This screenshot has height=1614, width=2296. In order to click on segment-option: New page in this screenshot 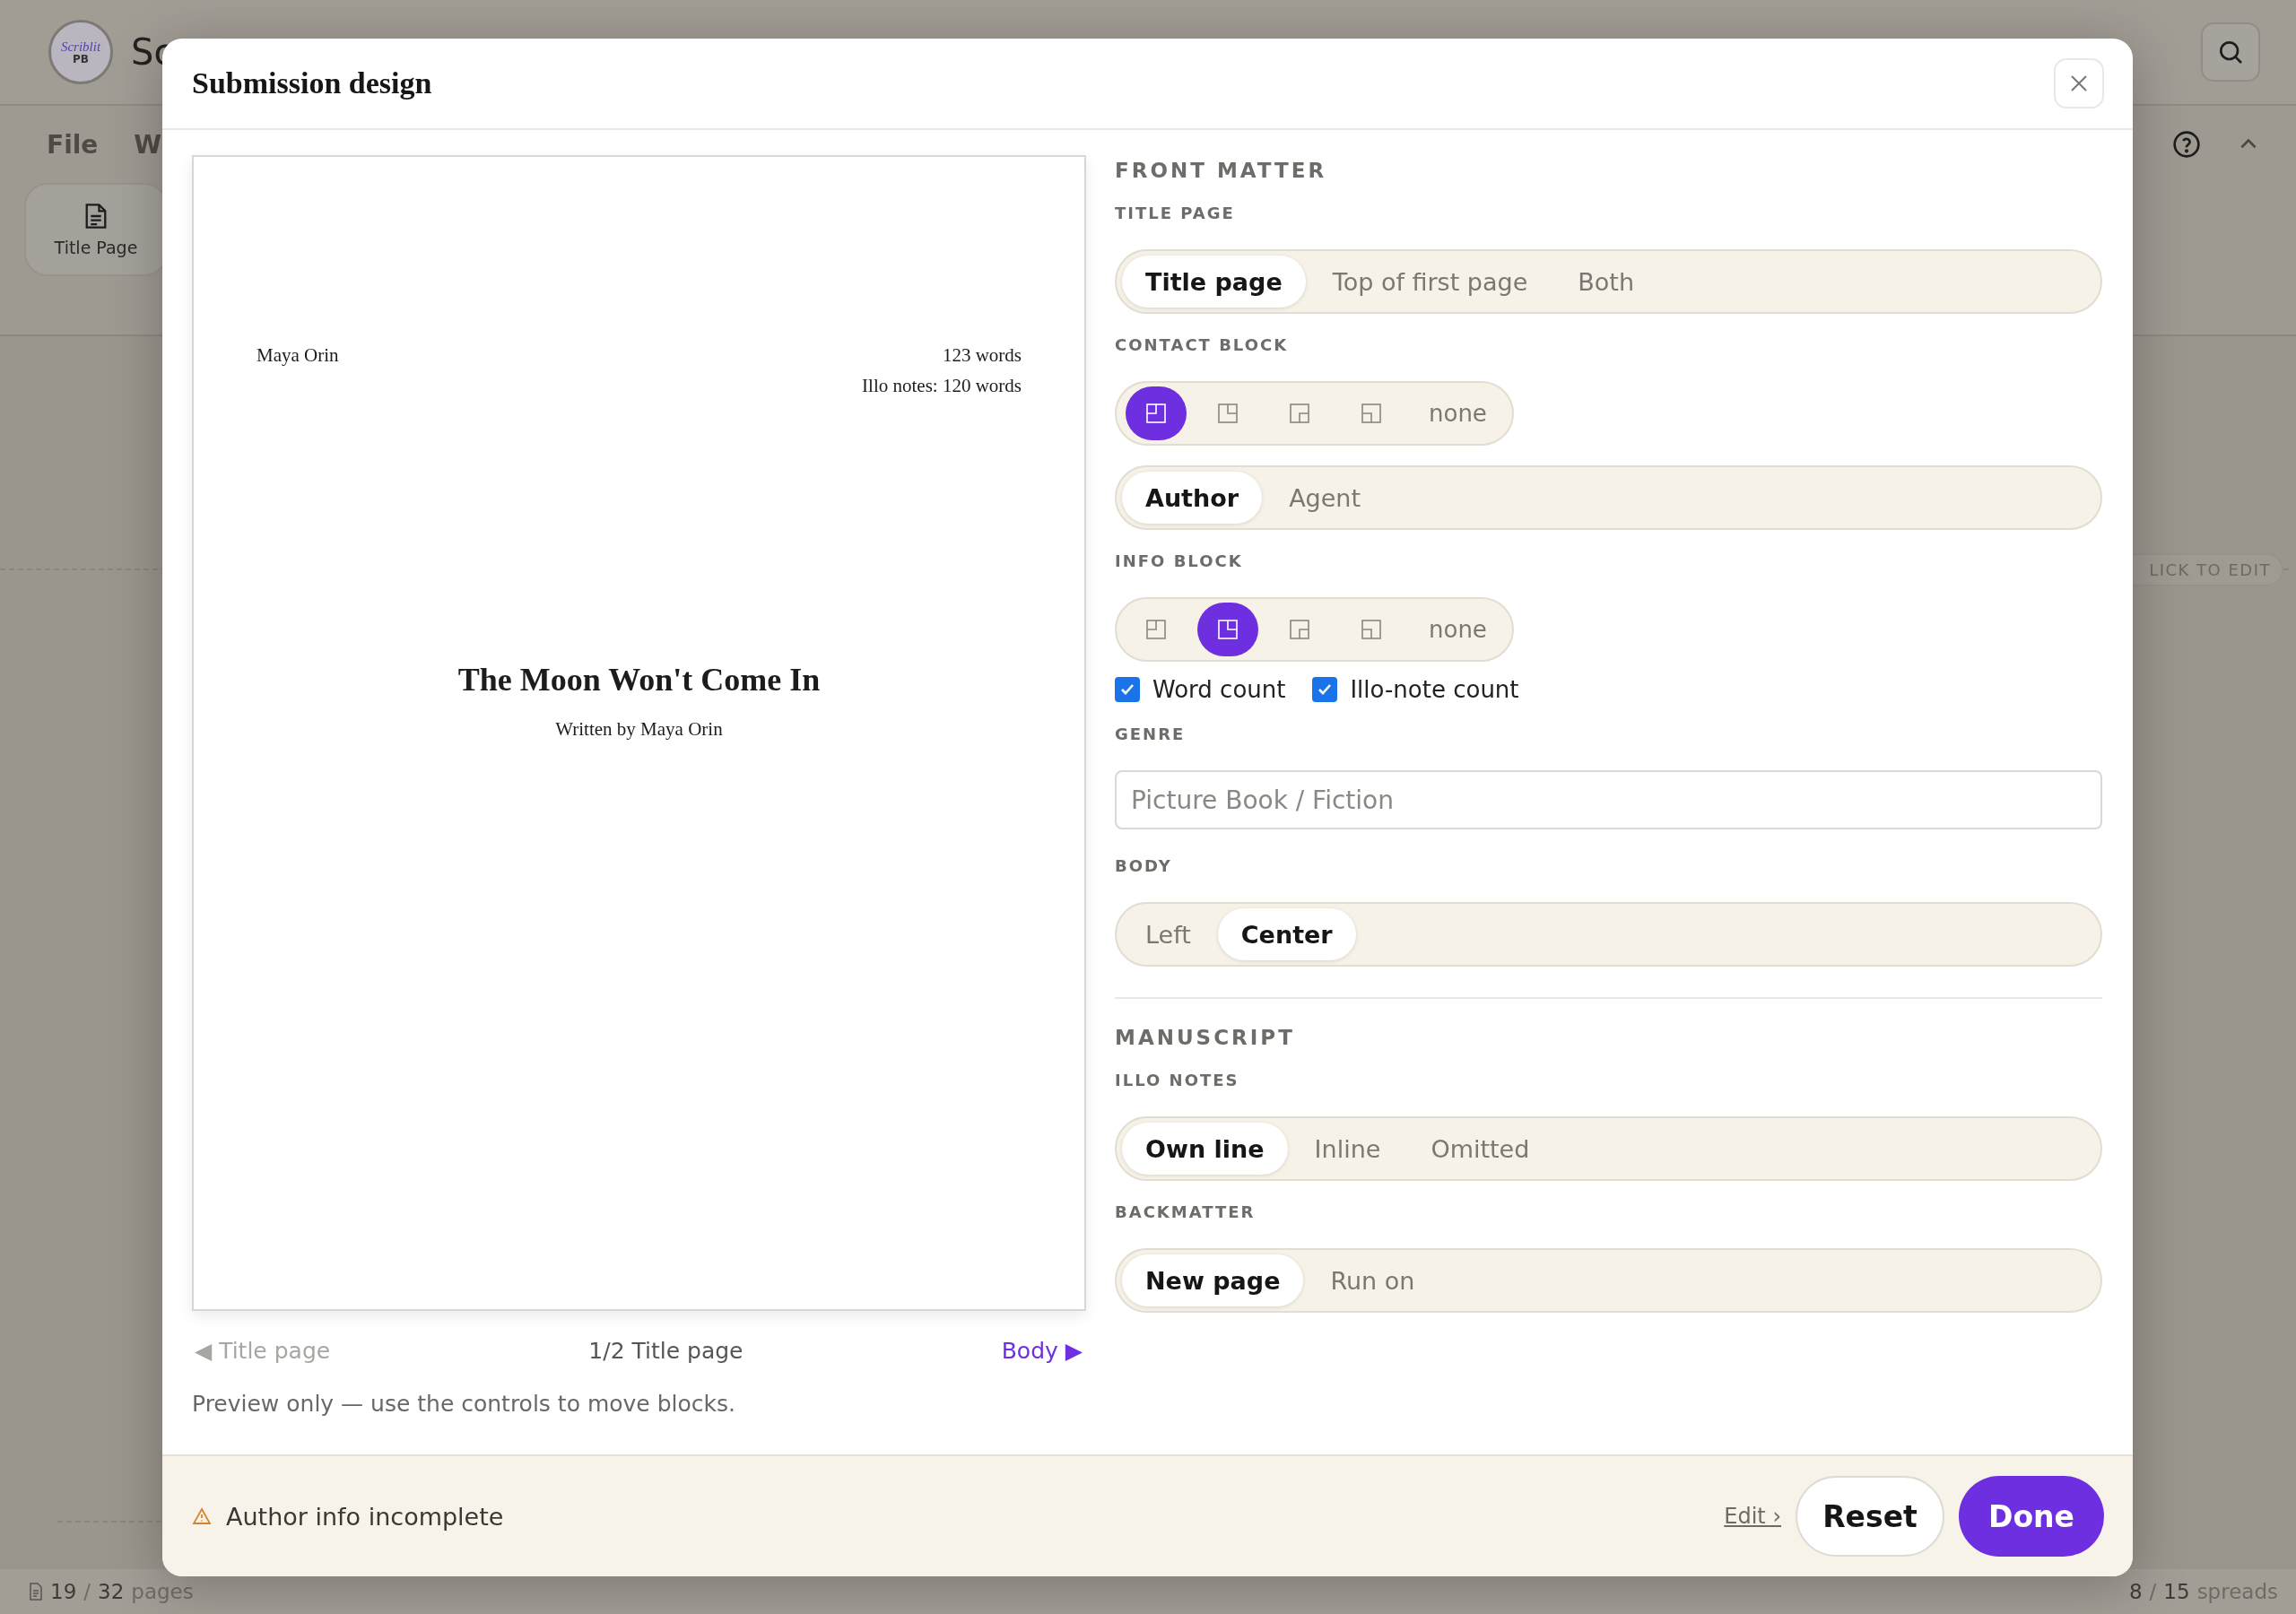, I will do `click(1213, 1280)`.